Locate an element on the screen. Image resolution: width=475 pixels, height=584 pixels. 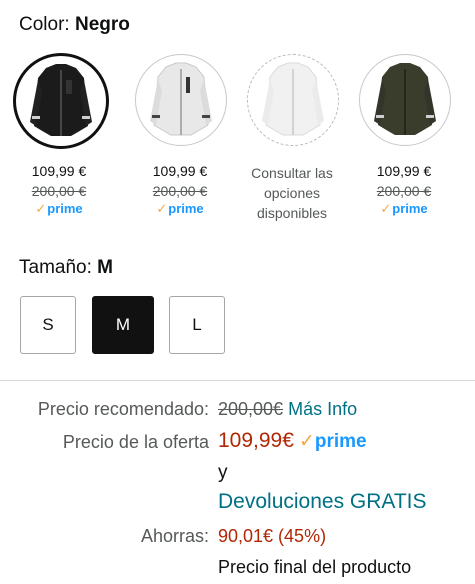
savings-label: Ahorras: is located at coordinates (174, 536).